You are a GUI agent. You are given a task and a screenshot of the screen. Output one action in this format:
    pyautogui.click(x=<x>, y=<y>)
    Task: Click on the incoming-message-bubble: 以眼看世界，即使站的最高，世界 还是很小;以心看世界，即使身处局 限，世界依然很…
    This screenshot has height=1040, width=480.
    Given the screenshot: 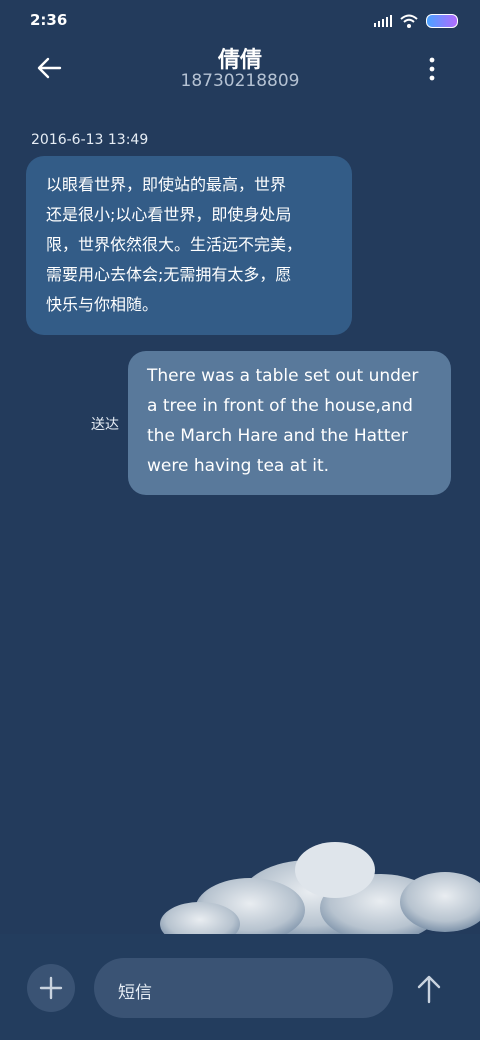 What is the action you would take?
    pyautogui.click(x=189, y=245)
    